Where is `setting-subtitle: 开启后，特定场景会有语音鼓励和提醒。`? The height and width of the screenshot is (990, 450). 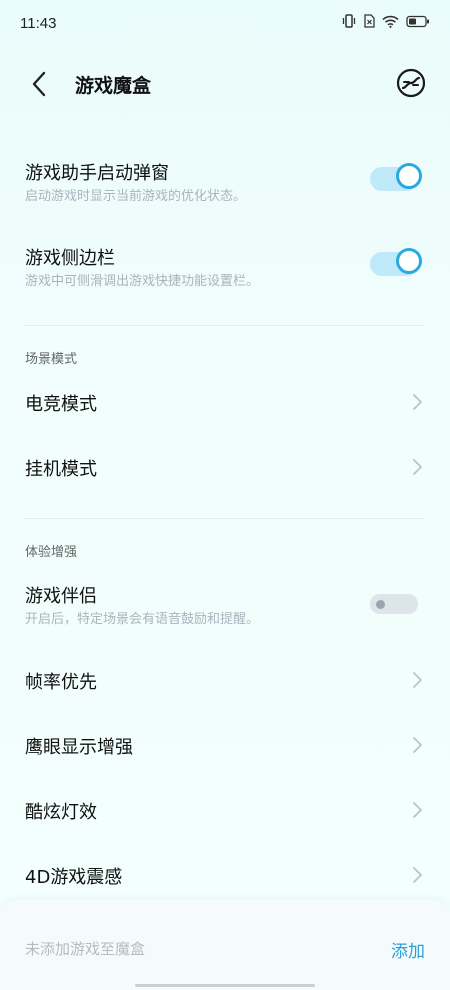
setting-subtitle: 开启后，特定场景会有语音鼓励和提醒。 is located at coordinates (142, 619).